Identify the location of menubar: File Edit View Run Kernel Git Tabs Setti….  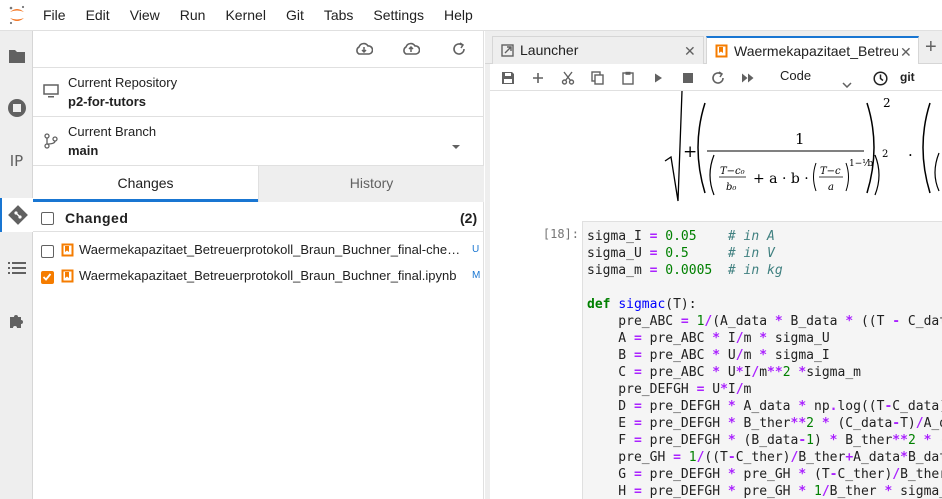
(471, 15).